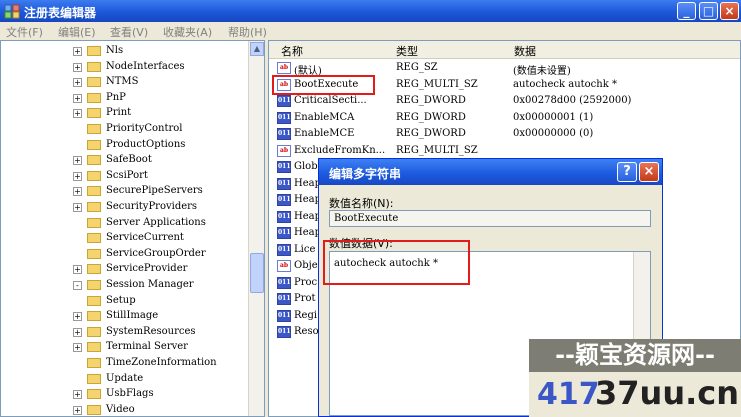 Image resolution: width=741 pixels, height=417 pixels. I want to click on tree-item: + NodeInterfaces, so click(123, 67).